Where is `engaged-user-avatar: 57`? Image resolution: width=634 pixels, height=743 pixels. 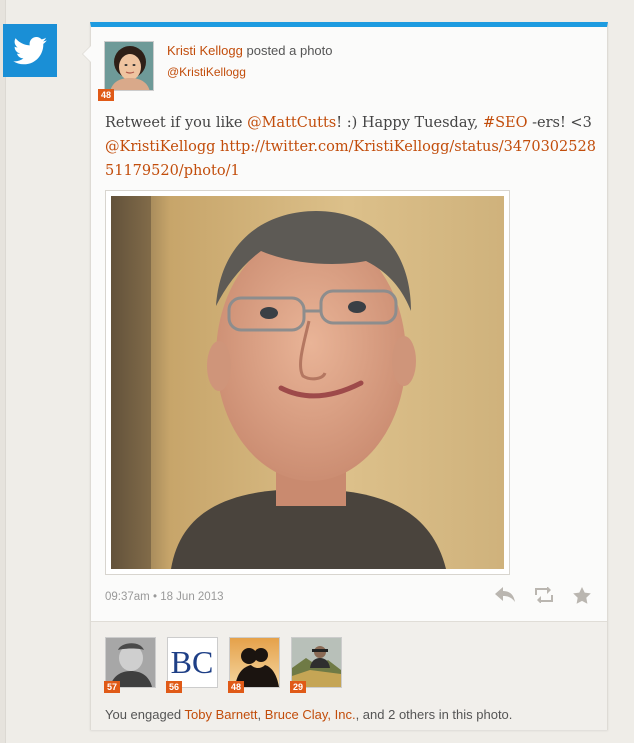 engaged-user-avatar: 57 is located at coordinates (130, 665).